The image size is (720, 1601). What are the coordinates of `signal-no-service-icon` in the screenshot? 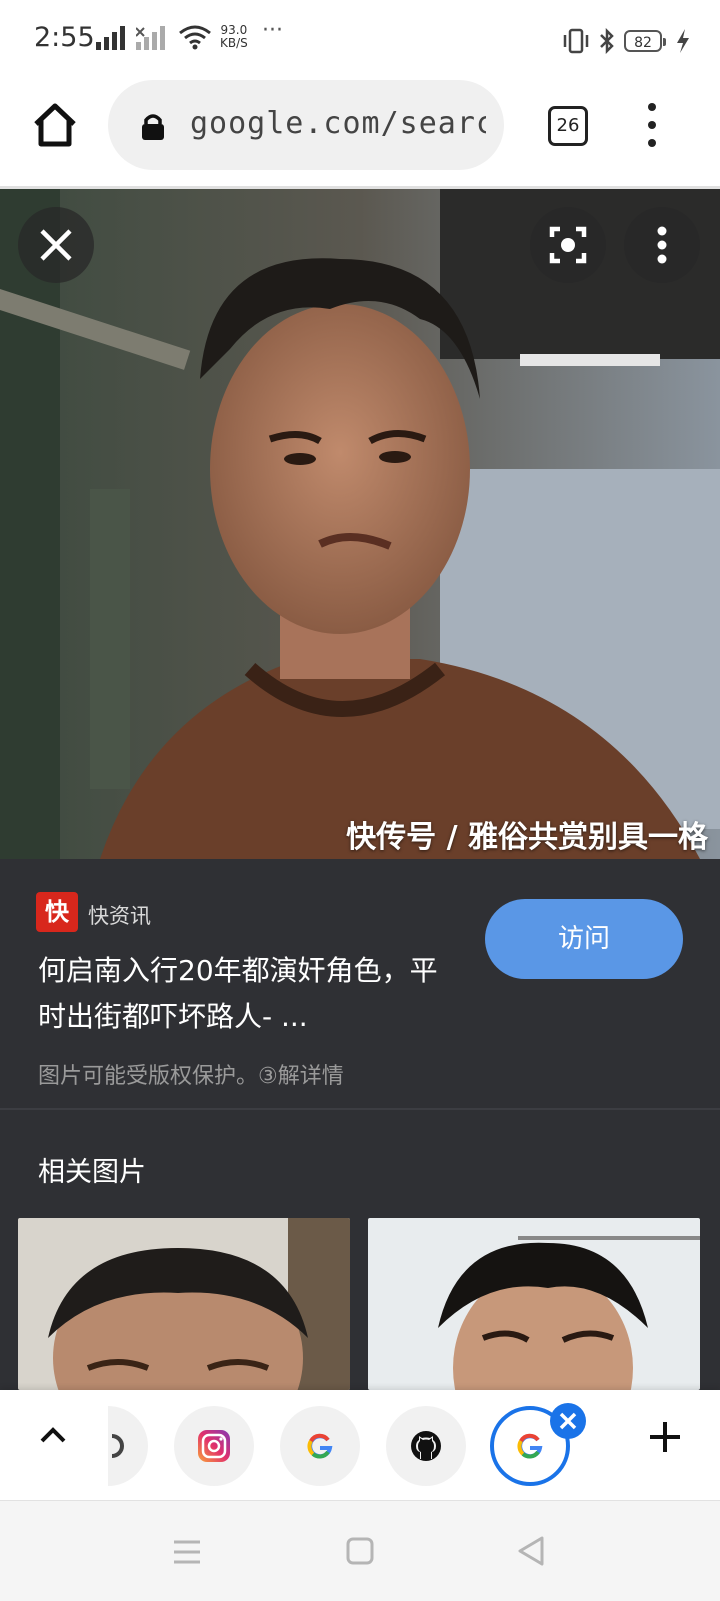 It's located at (150, 38).